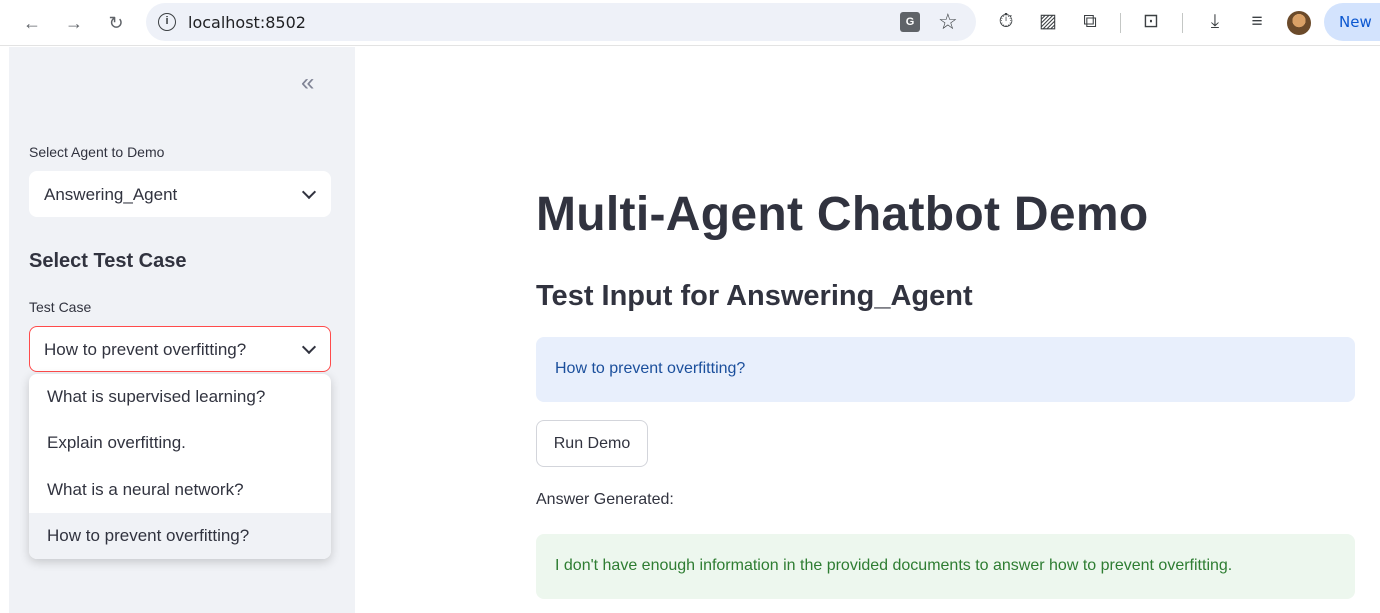 The image size is (1380, 613). What do you see at coordinates (180, 397) in the screenshot?
I see `dropdown-option: What is supervised learning?` at bounding box center [180, 397].